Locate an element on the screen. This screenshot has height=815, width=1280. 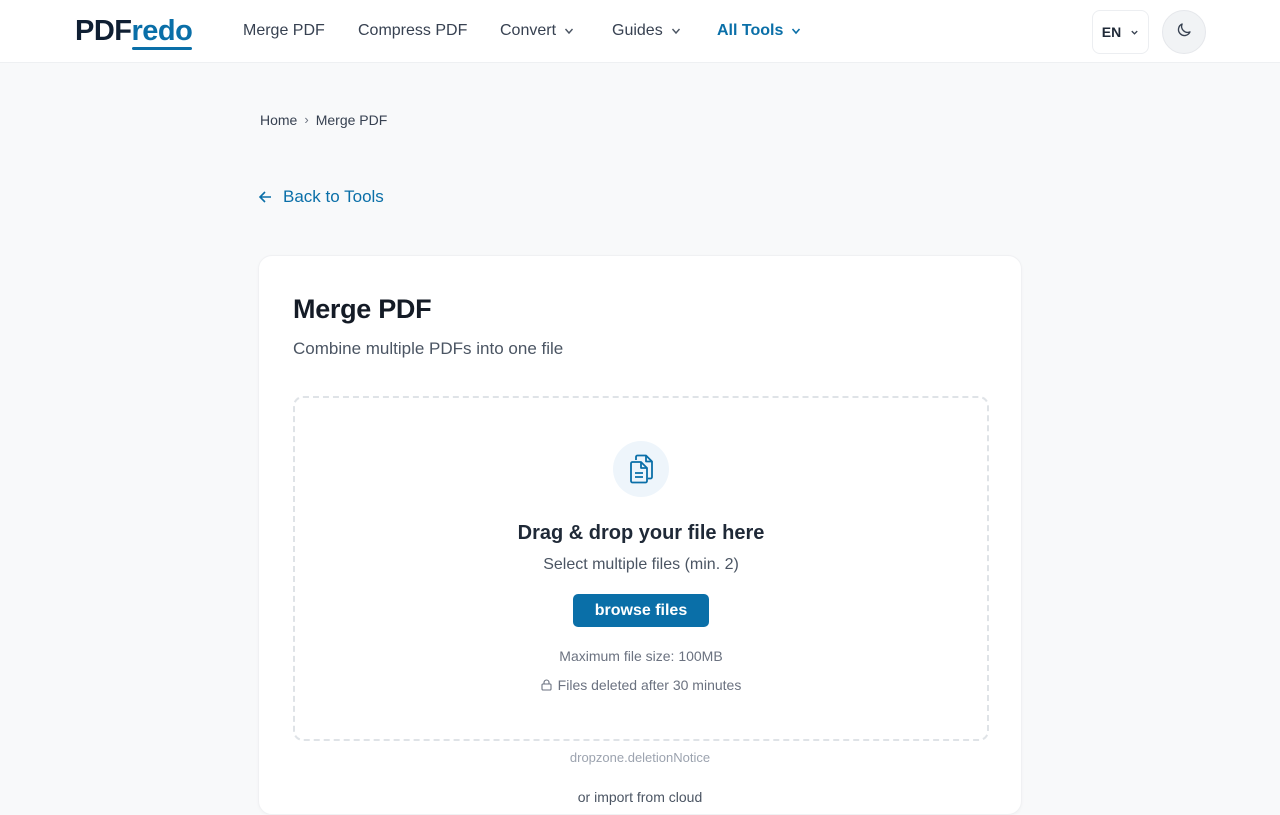
logo: PDFredo is located at coordinates (134, 31).